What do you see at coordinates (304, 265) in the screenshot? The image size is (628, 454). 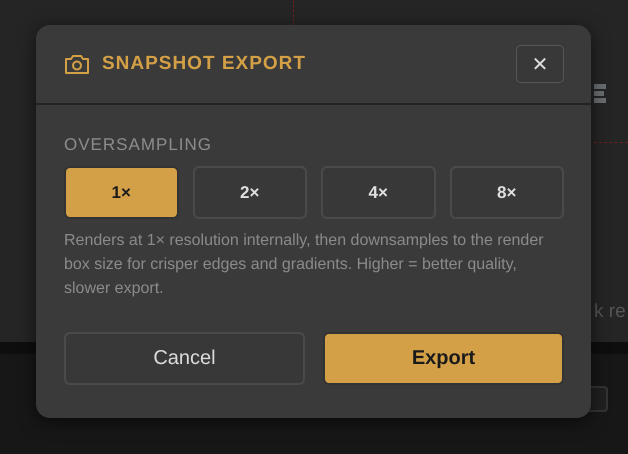 I see `description-text: Renders at 1× resolution internally, then downsamples to the render box size for crisper edges and gradients. Higher = better quality, slower export.` at bounding box center [304, 265].